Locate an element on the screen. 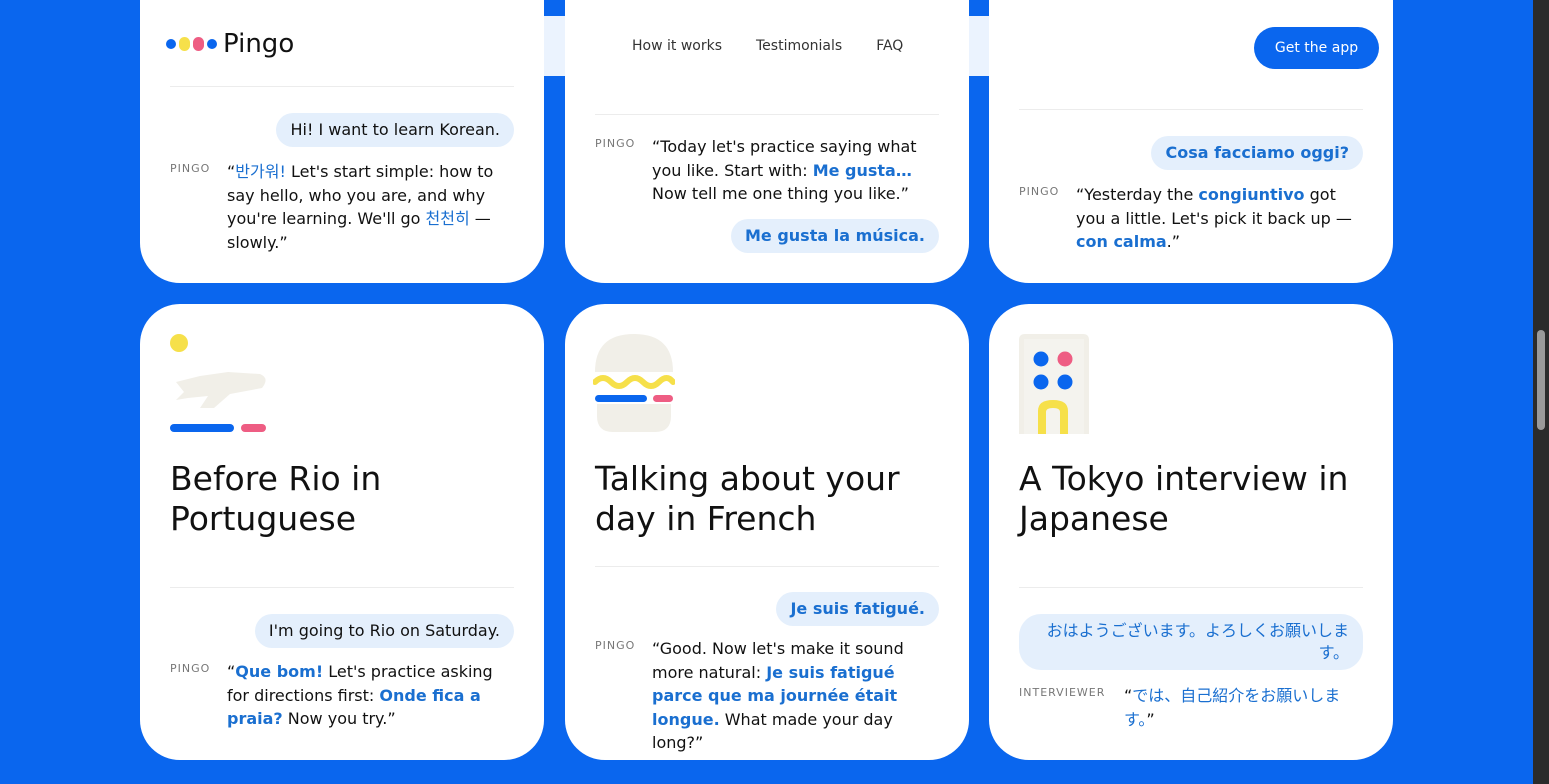  card-title: A Tokyo interview in Japanese is located at coordinates (1184, 498).